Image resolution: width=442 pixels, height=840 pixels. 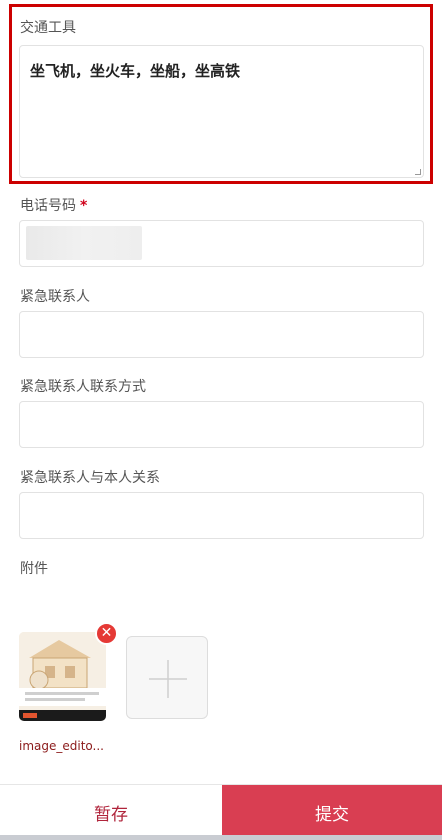 What do you see at coordinates (55, 297) in the screenshot?
I see `emergency-contact-label: 紧急联系人` at bounding box center [55, 297].